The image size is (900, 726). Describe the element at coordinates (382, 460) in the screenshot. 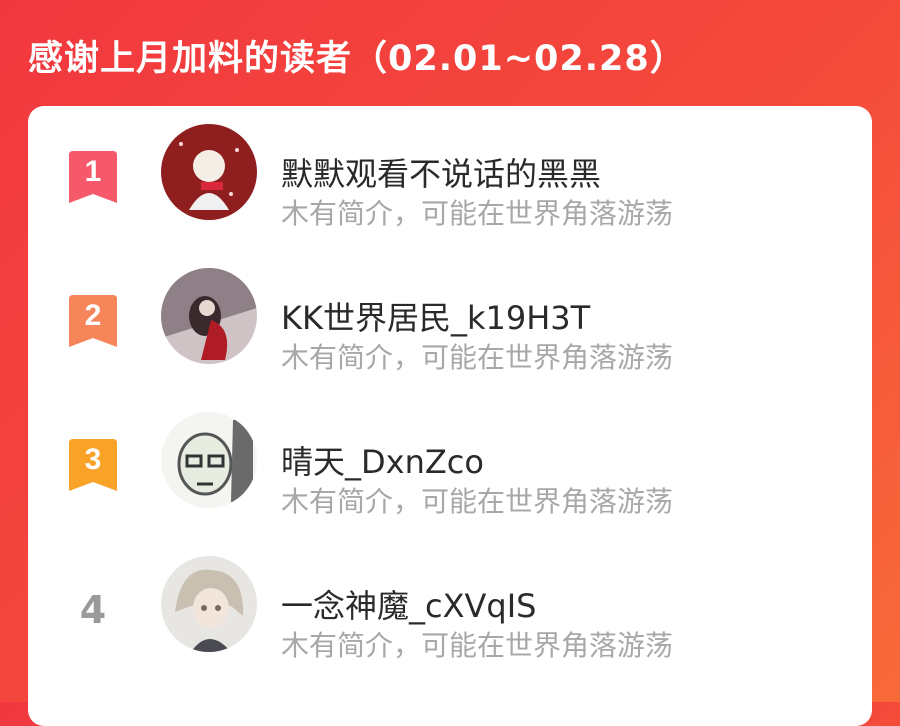

I see `user-name: 晴天_DxnZco` at that location.